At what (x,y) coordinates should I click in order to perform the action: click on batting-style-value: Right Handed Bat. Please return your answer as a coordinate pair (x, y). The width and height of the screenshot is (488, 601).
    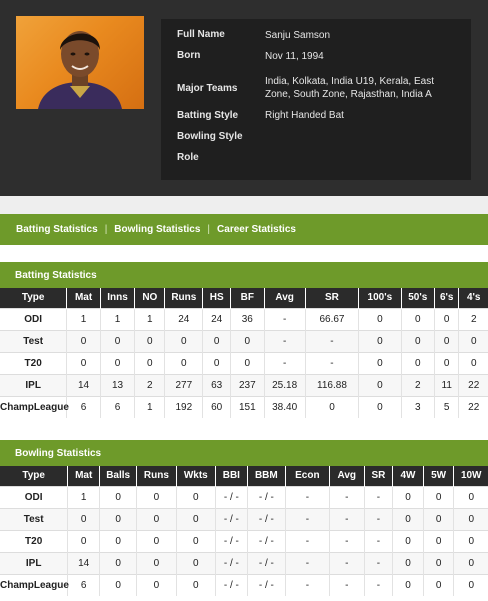
    Looking at the image, I should click on (304, 115).